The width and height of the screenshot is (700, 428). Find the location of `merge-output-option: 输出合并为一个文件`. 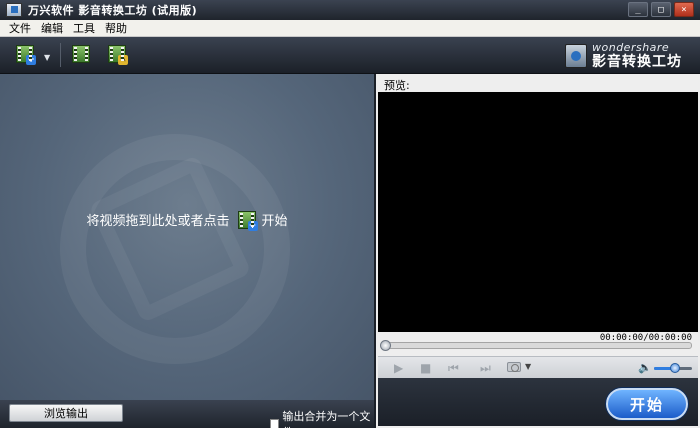

merge-output-option: 输出合并为一个文件 is located at coordinates (322, 418).